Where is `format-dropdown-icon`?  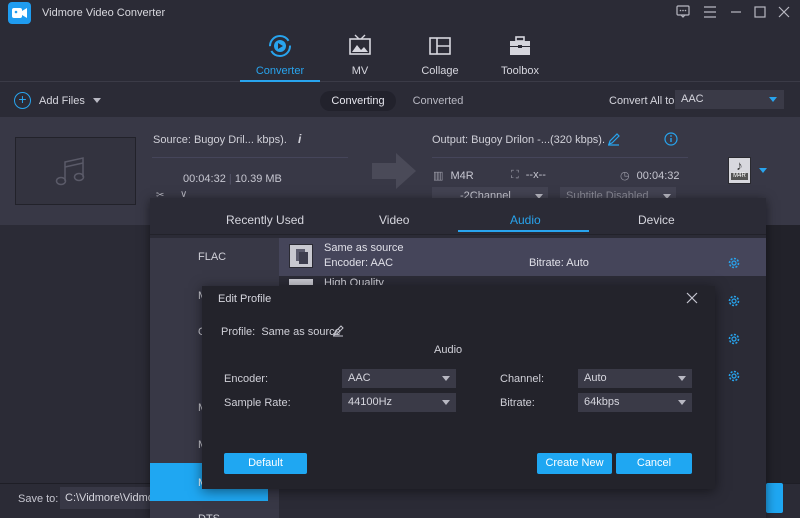 format-dropdown-icon is located at coordinates (763, 170).